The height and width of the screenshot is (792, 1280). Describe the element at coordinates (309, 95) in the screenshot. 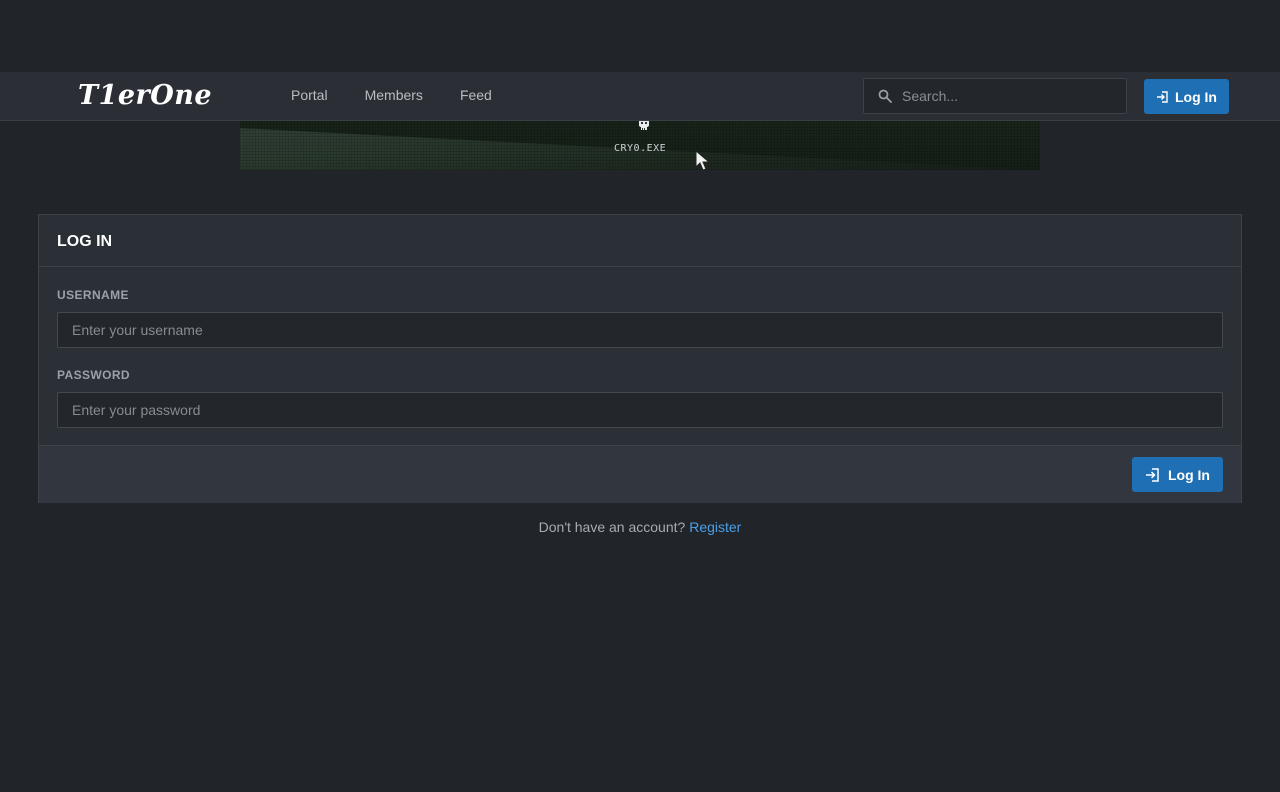

I see `nav-item-portal: Portal` at that location.